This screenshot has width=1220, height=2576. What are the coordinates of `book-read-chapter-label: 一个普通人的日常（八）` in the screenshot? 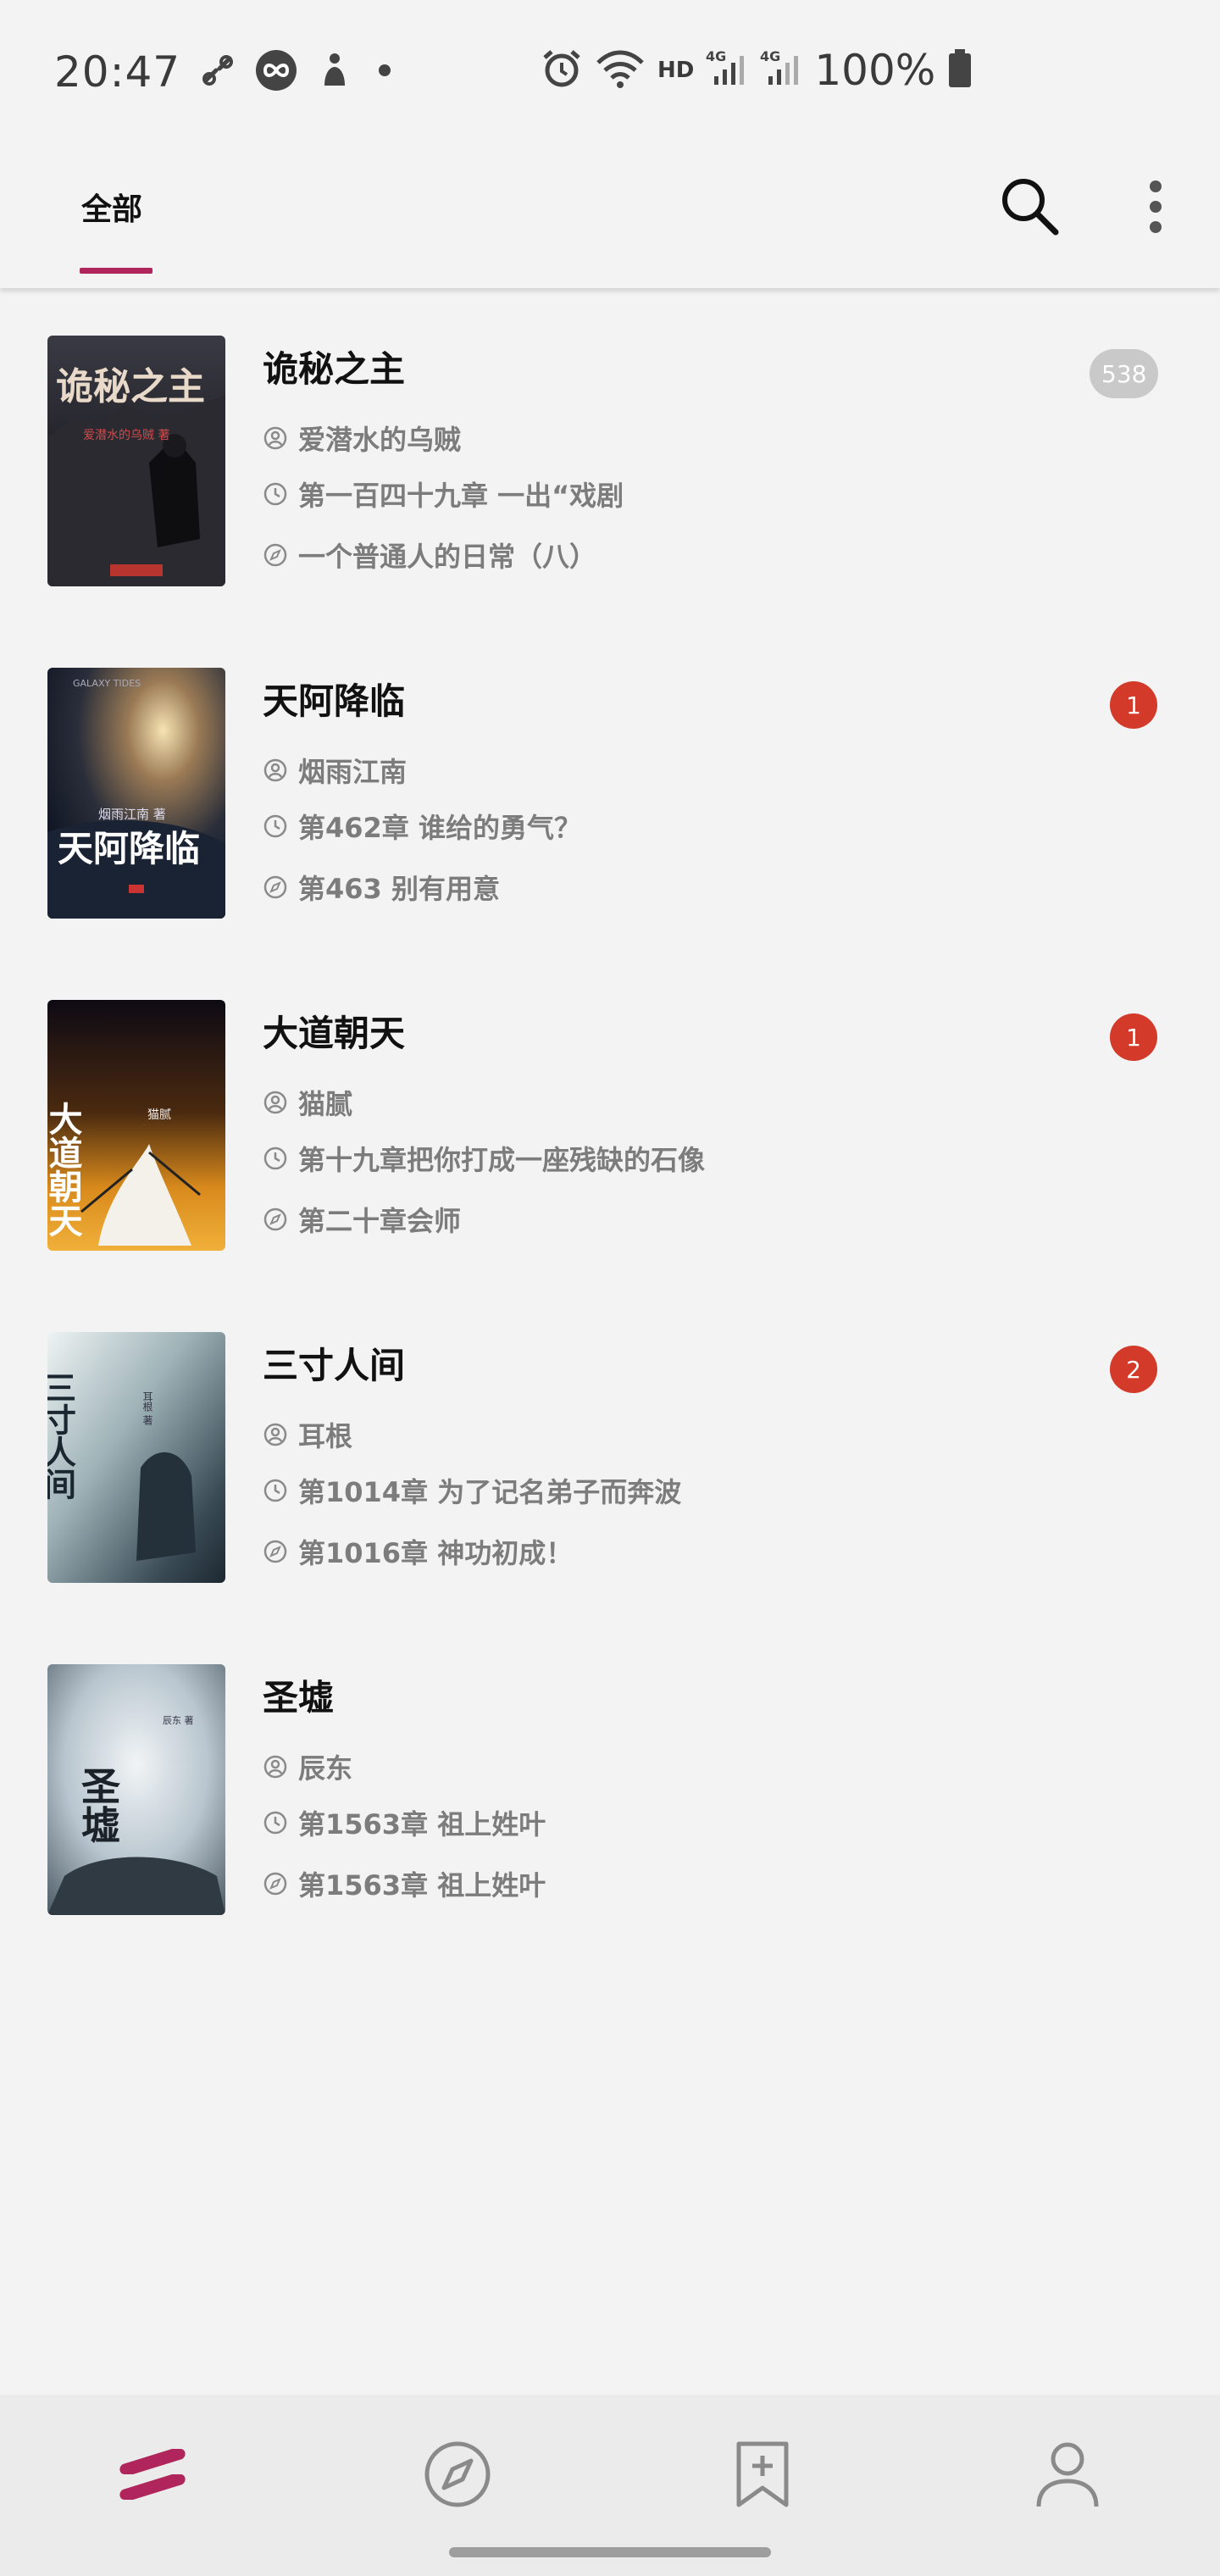 It's located at (447, 557).